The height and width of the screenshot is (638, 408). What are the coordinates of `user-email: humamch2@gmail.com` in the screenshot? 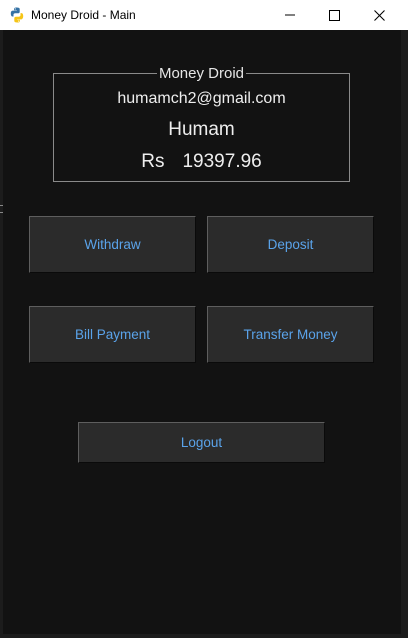 It's located at (201, 98).